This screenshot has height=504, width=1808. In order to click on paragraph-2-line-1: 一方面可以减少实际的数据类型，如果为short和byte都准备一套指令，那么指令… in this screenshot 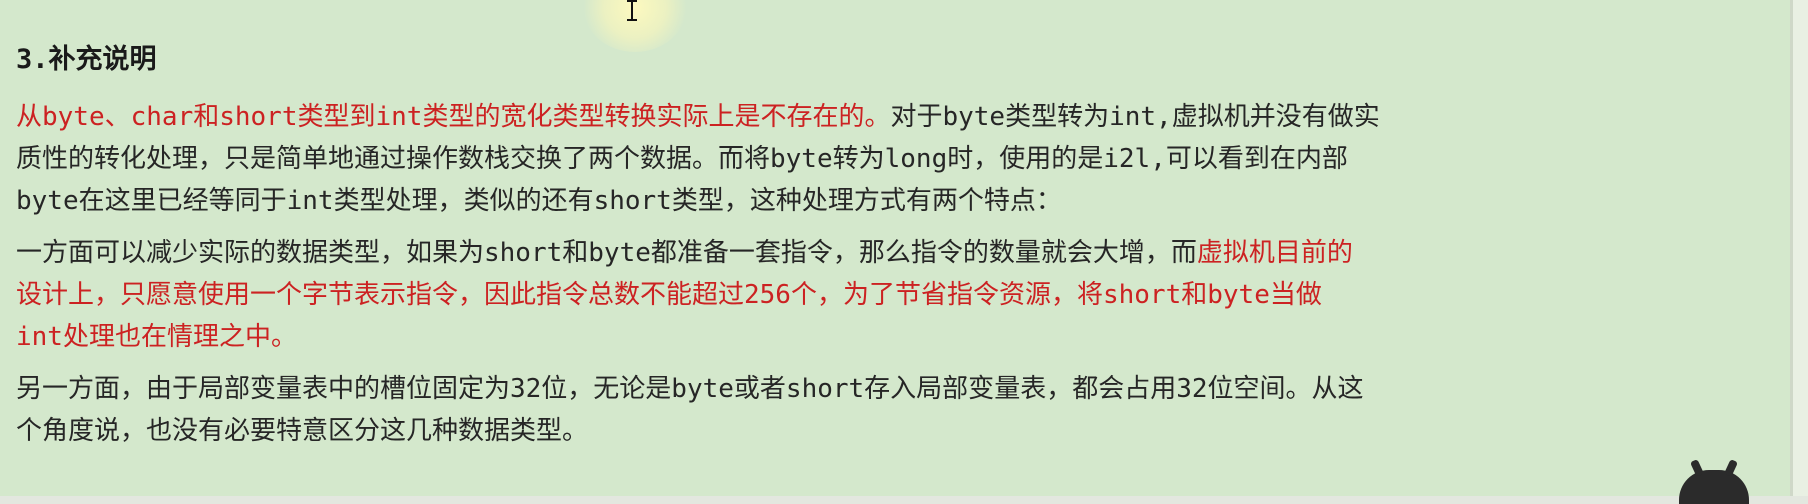, I will do `click(899, 253)`.